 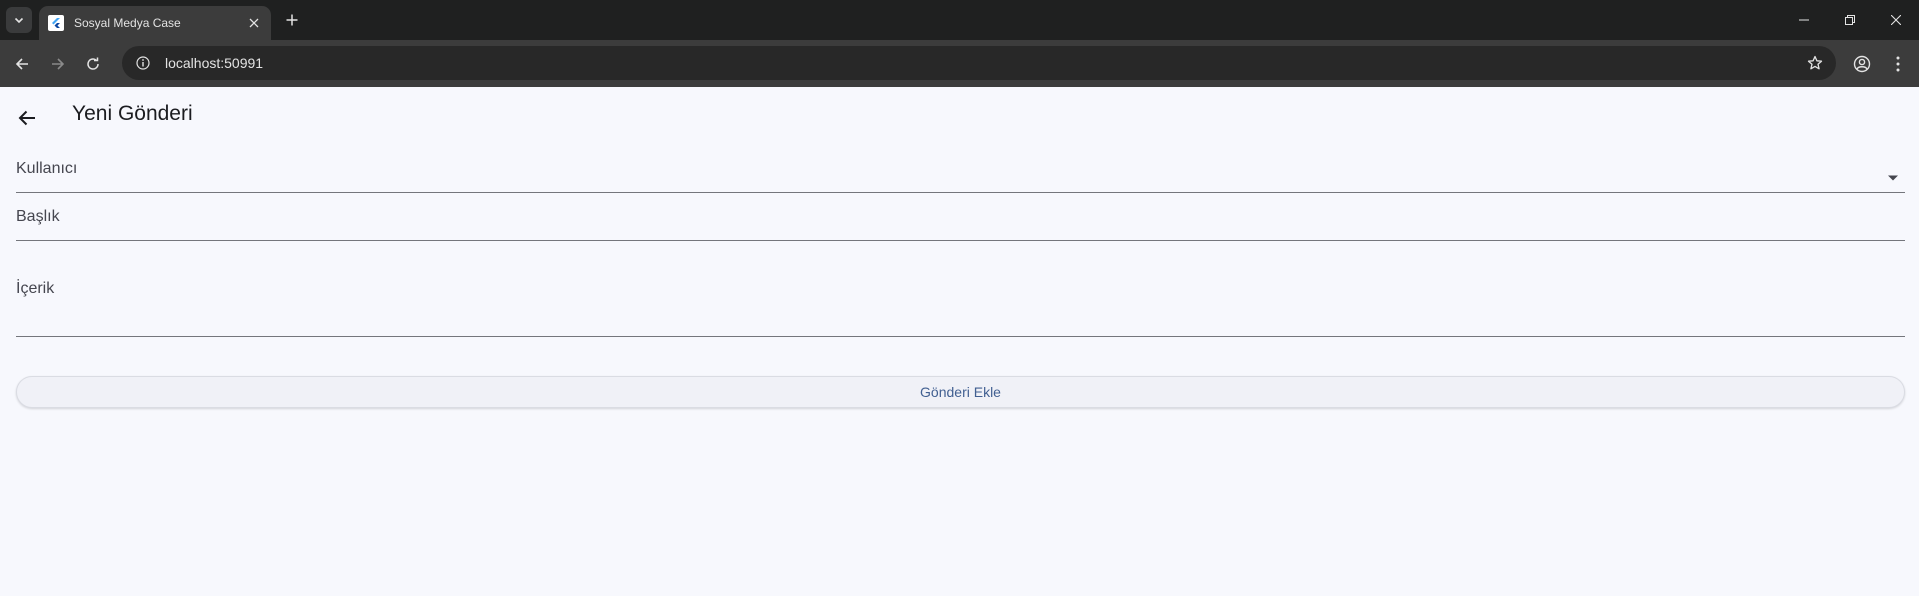 I want to click on reload-icon, so click(x=93, y=63).